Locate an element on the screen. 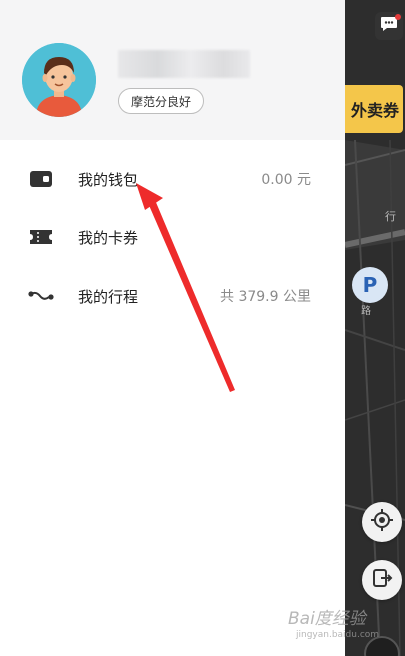 The width and height of the screenshot is (405, 656). map-label-road: 行 is located at coordinates (390, 216).